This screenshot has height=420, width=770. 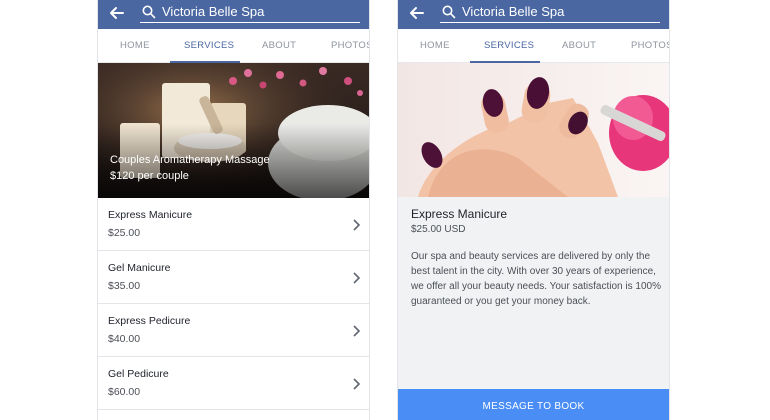 What do you see at coordinates (124, 392) in the screenshot?
I see `service-price: $60.00` at bounding box center [124, 392].